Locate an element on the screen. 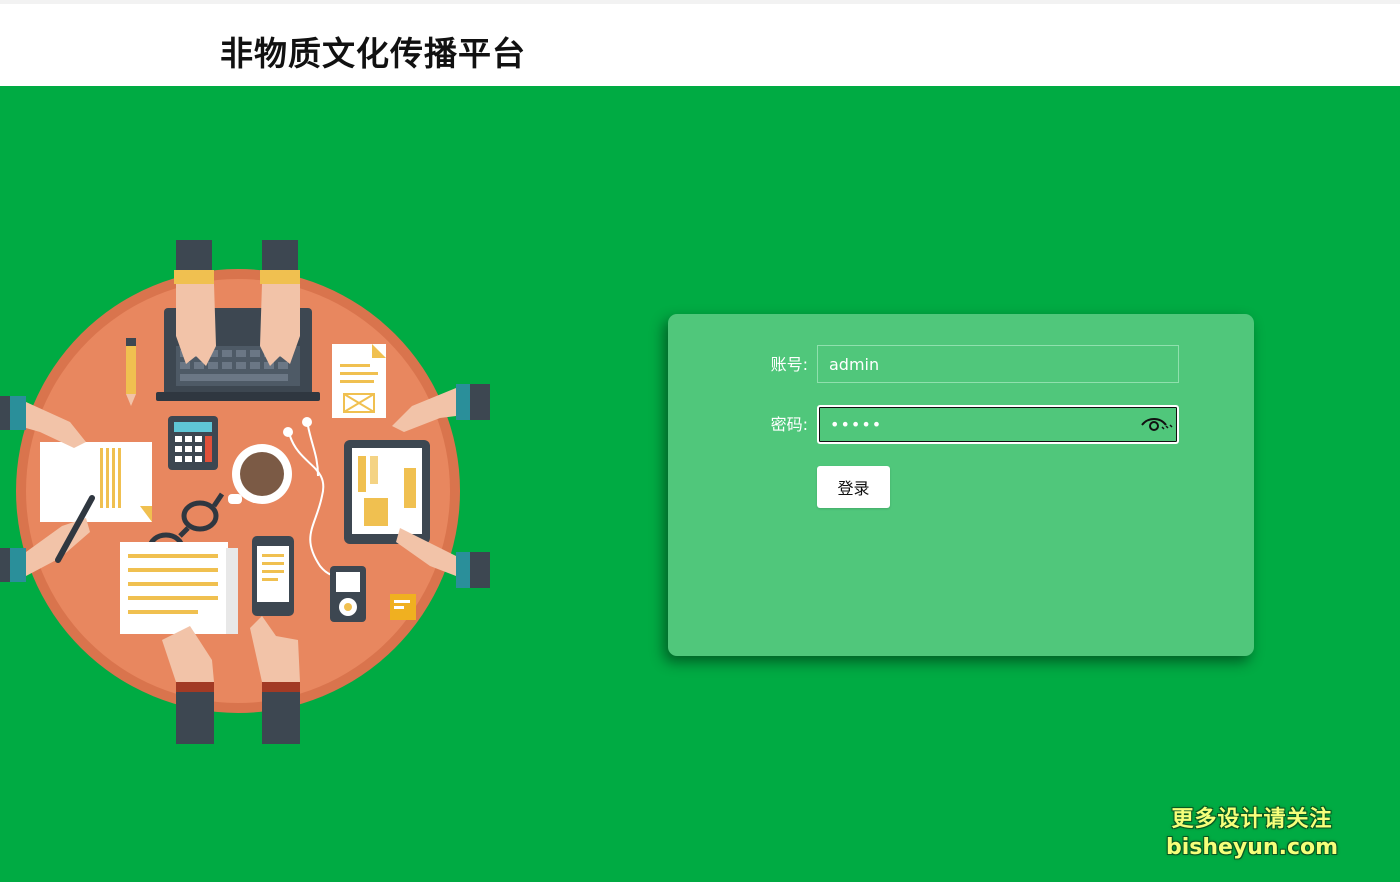 The height and width of the screenshot is (886, 1400). notes-icon is located at coordinates (179, 588).